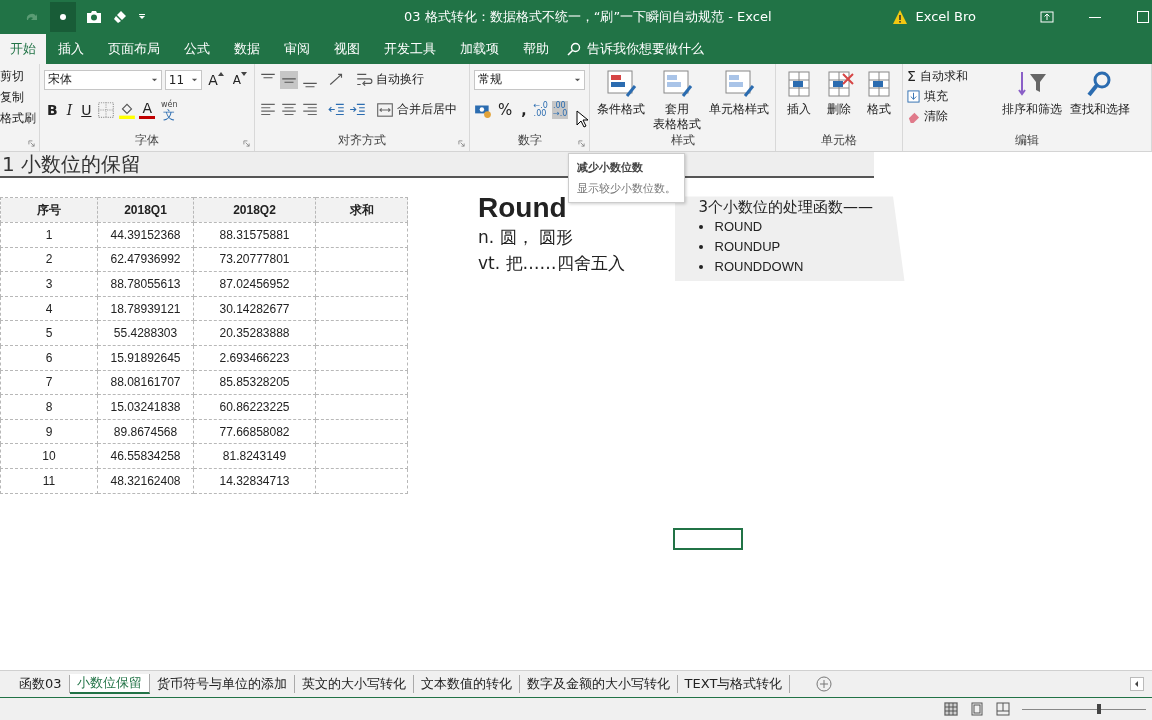  I want to click on tell-me-field: 告诉我你想要做什么, so click(667, 49).